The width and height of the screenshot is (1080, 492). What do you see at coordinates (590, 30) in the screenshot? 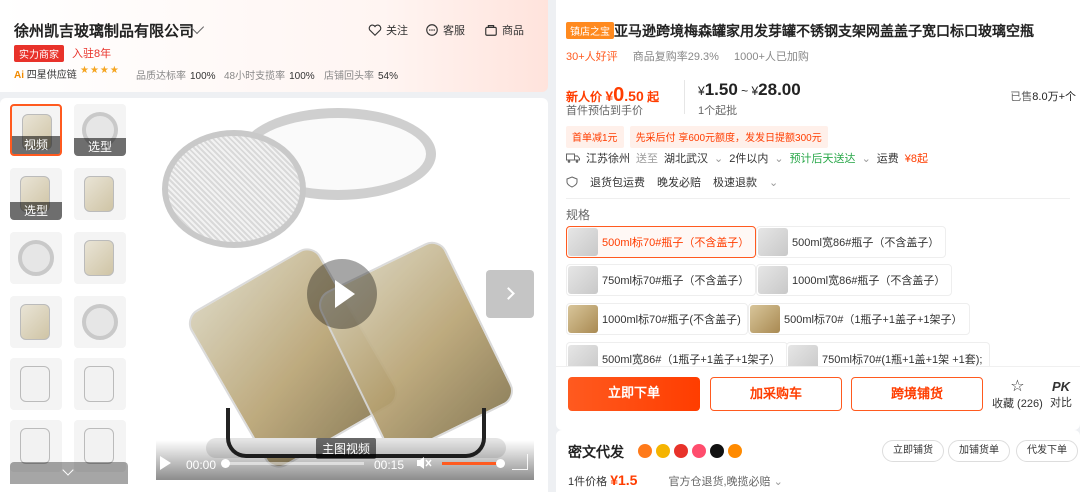
I see `treasure-tag: 镇店之宝` at bounding box center [590, 30].